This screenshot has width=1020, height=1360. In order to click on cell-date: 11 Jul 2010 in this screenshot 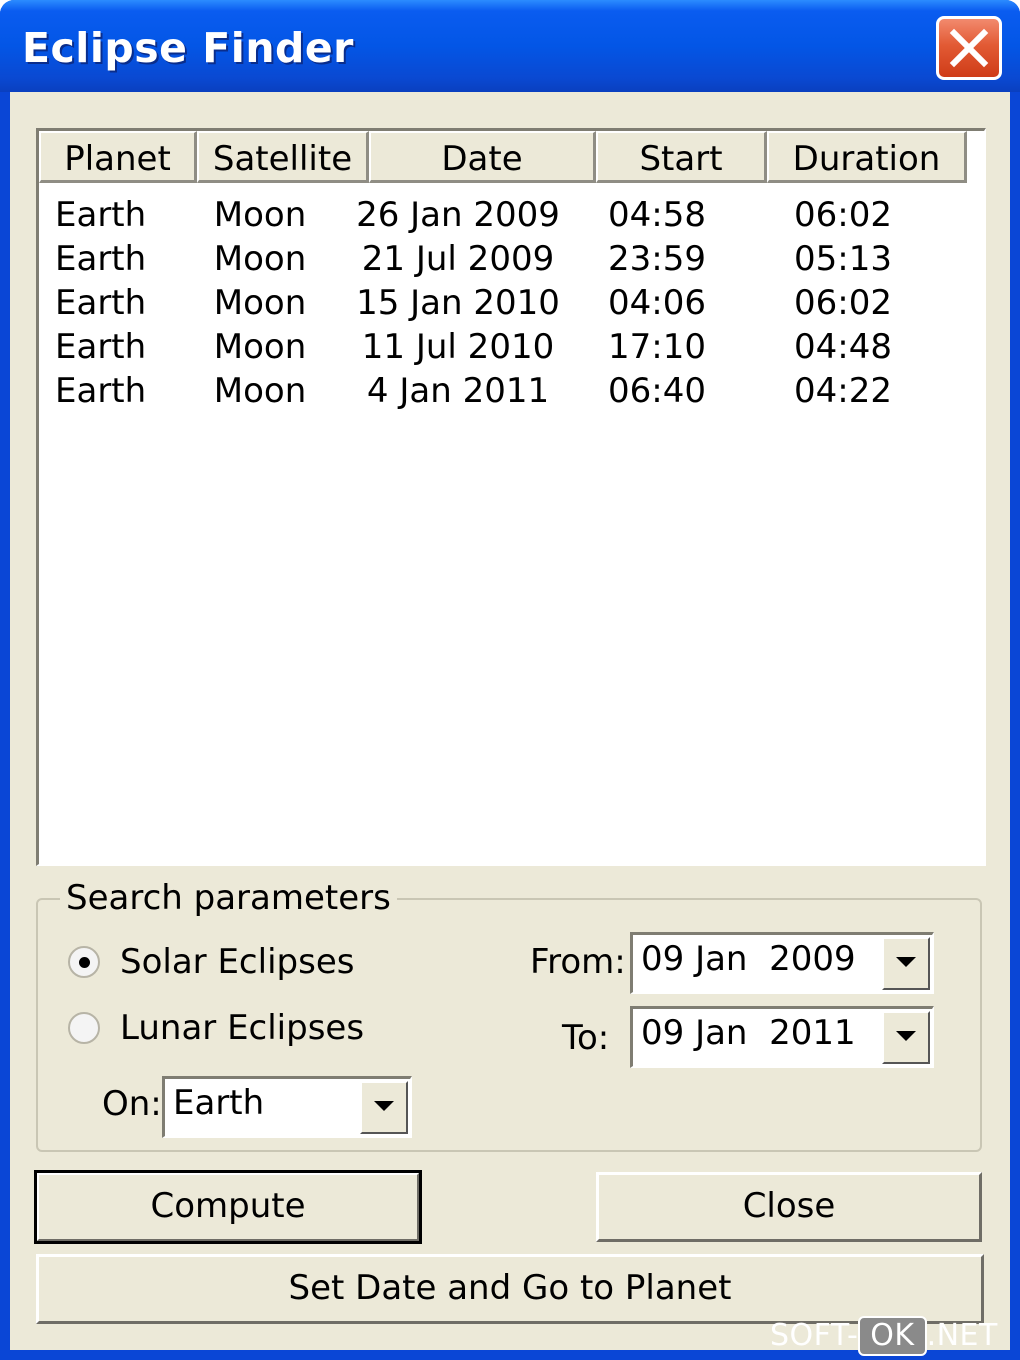, I will do `click(458, 347)`.